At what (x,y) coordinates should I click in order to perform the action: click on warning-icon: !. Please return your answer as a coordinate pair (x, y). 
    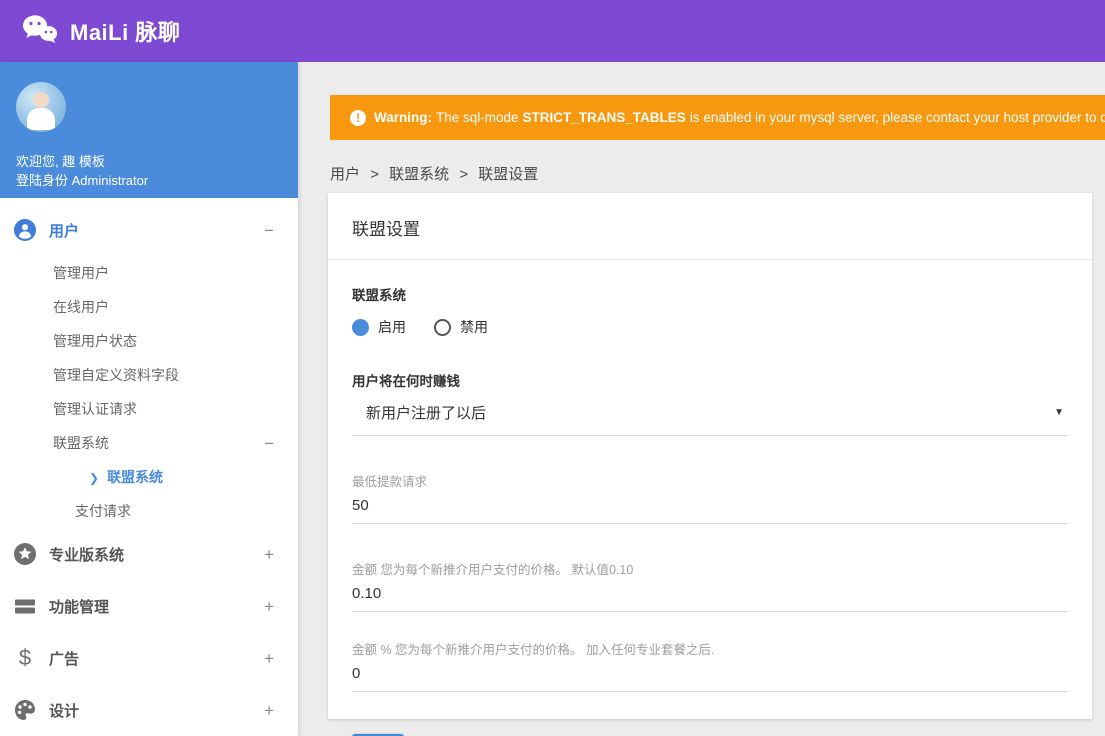
    Looking at the image, I should click on (358, 117).